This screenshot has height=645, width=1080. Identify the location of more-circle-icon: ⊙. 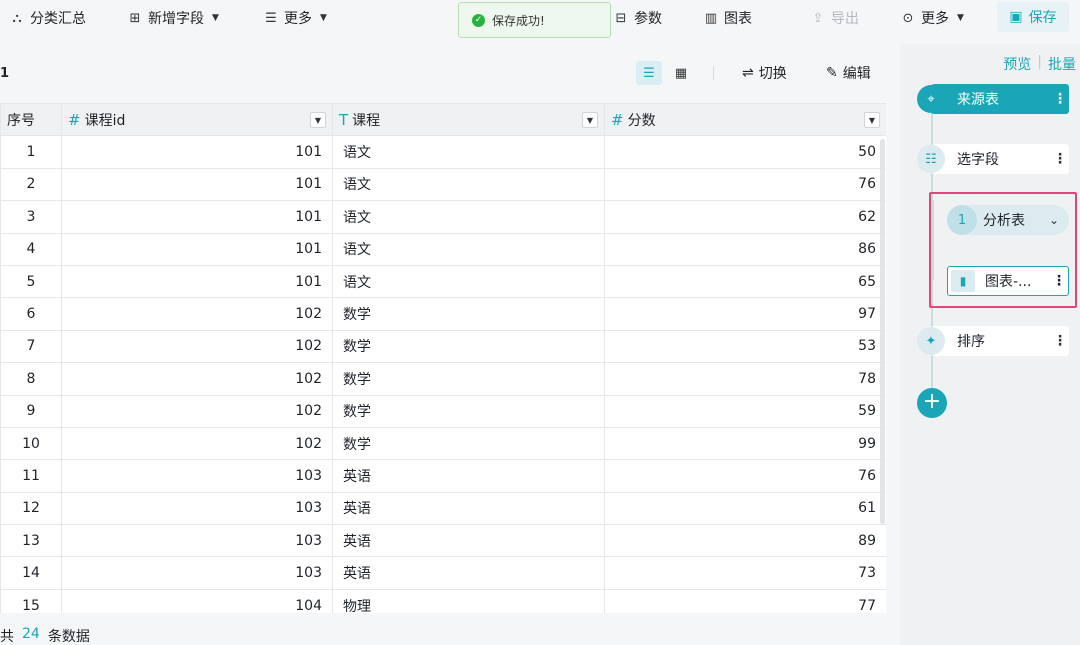
(908, 18).